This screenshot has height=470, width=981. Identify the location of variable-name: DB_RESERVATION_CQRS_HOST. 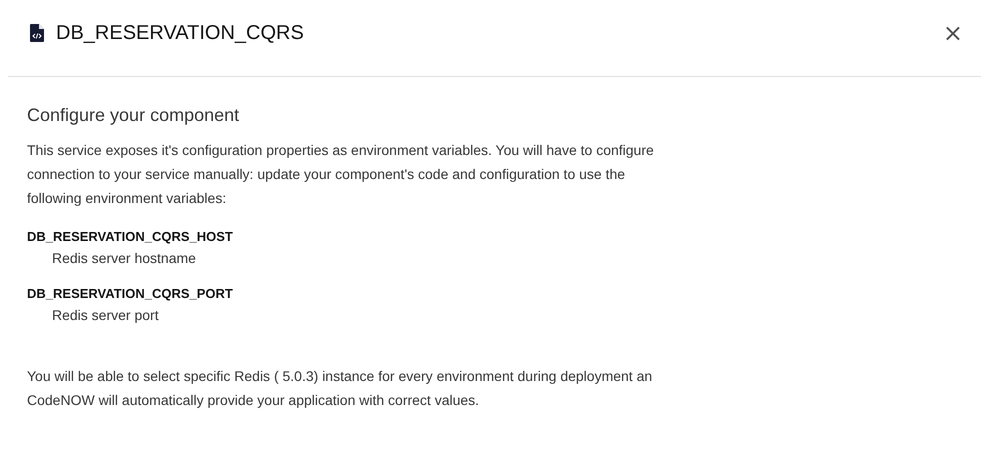
(130, 237).